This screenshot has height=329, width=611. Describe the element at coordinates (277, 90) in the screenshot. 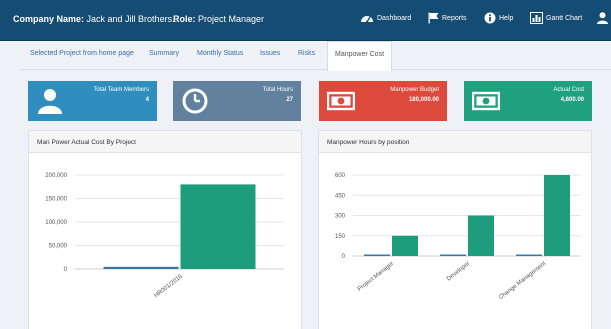

I see `card-label: Total Hours` at that location.